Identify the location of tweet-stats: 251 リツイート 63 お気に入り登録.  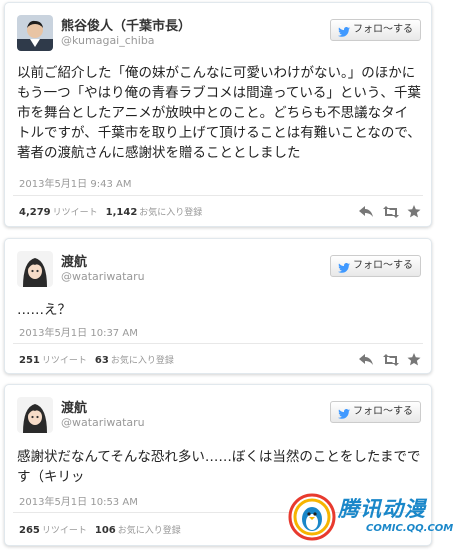
(100, 359).